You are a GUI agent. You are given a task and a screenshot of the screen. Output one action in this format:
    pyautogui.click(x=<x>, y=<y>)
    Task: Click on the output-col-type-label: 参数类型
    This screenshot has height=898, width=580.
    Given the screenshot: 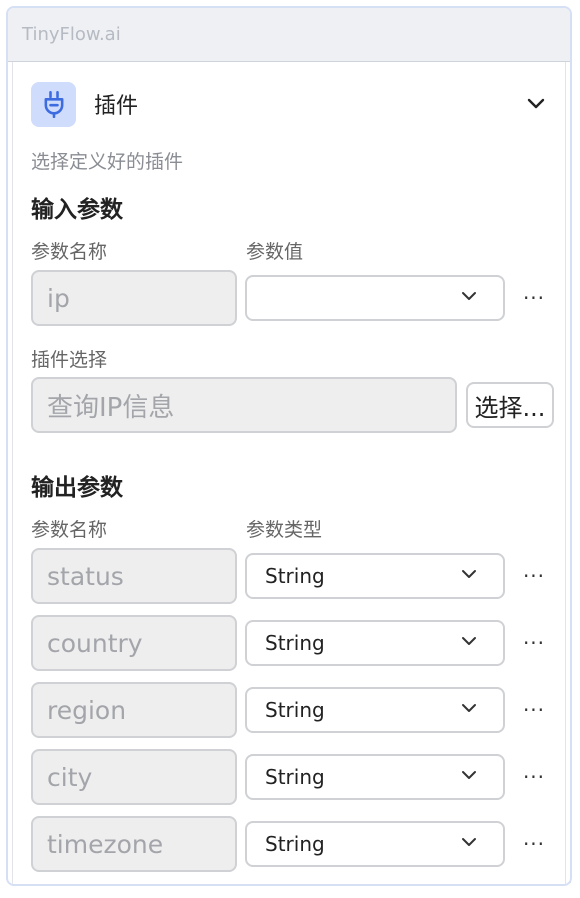 What is the action you would take?
    pyautogui.click(x=284, y=530)
    